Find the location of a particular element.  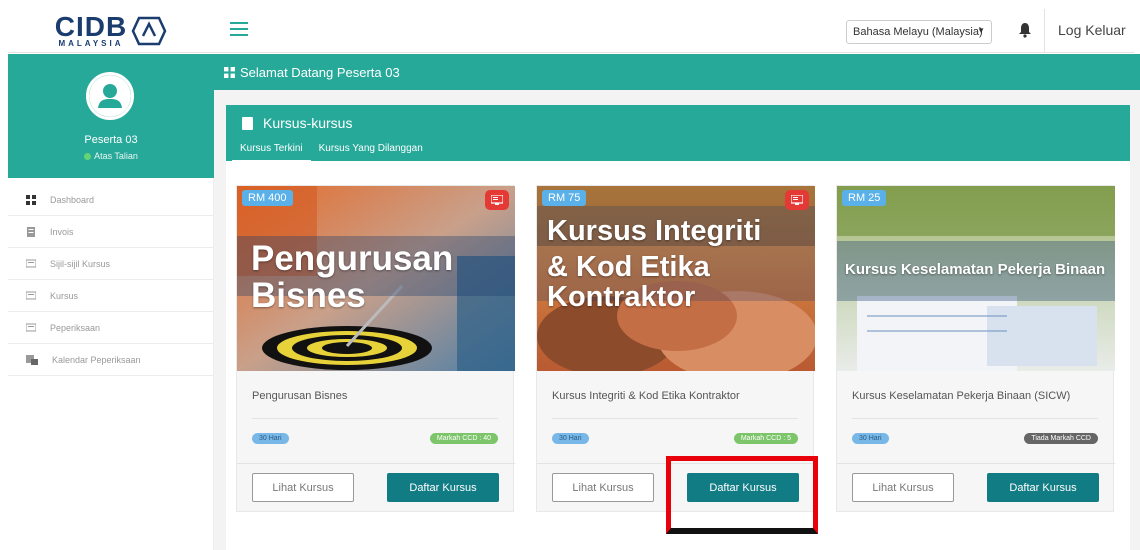

profile-name: Peserta 03 is located at coordinates (111, 140).